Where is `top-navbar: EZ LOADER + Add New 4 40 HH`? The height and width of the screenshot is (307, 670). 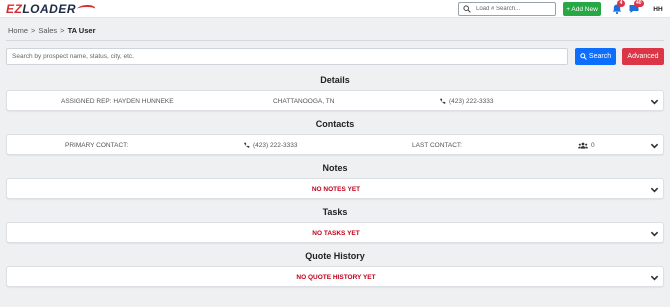 top-navbar: EZ LOADER + Add New 4 40 HH is located at coordinates (335, 9).